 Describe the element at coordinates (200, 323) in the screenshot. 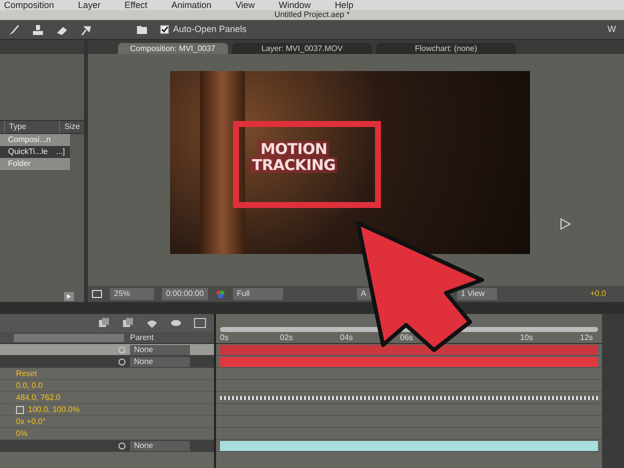

I see `graph-icon` at that location.